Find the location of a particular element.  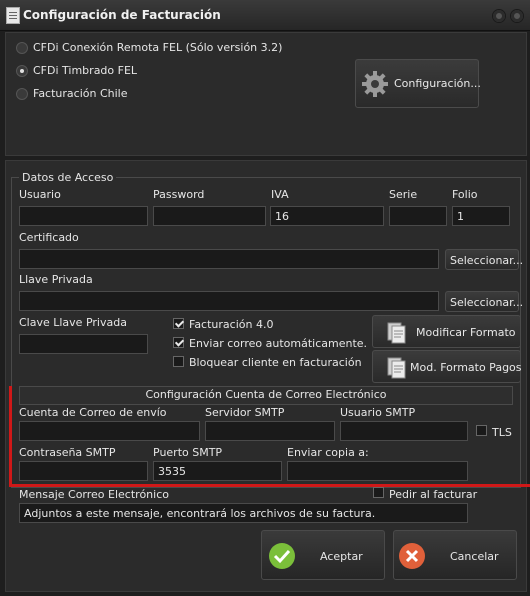

puerto-smtp-field: 3535 is located at coordinates (217, 471).